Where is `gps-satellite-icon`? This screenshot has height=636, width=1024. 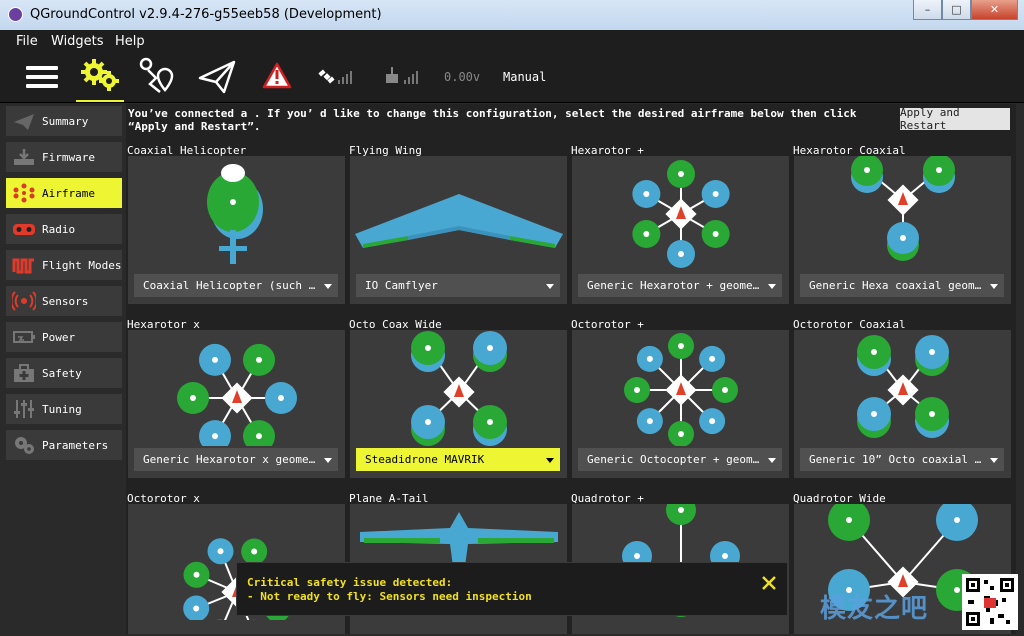 gps-satellite-icon is located at coordinates (337, 76).